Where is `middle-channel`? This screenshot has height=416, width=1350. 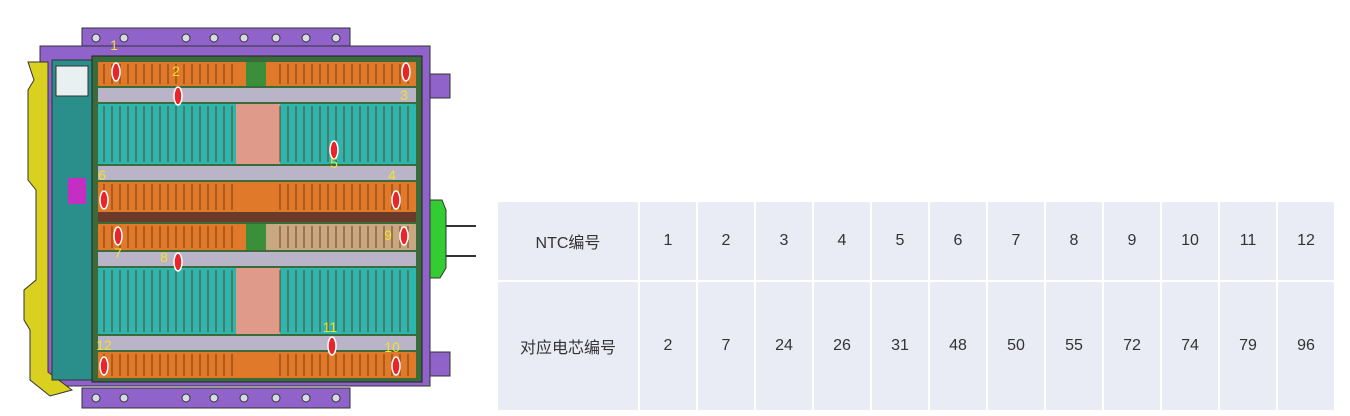
middle-channel is located at coordinates (257, 217).